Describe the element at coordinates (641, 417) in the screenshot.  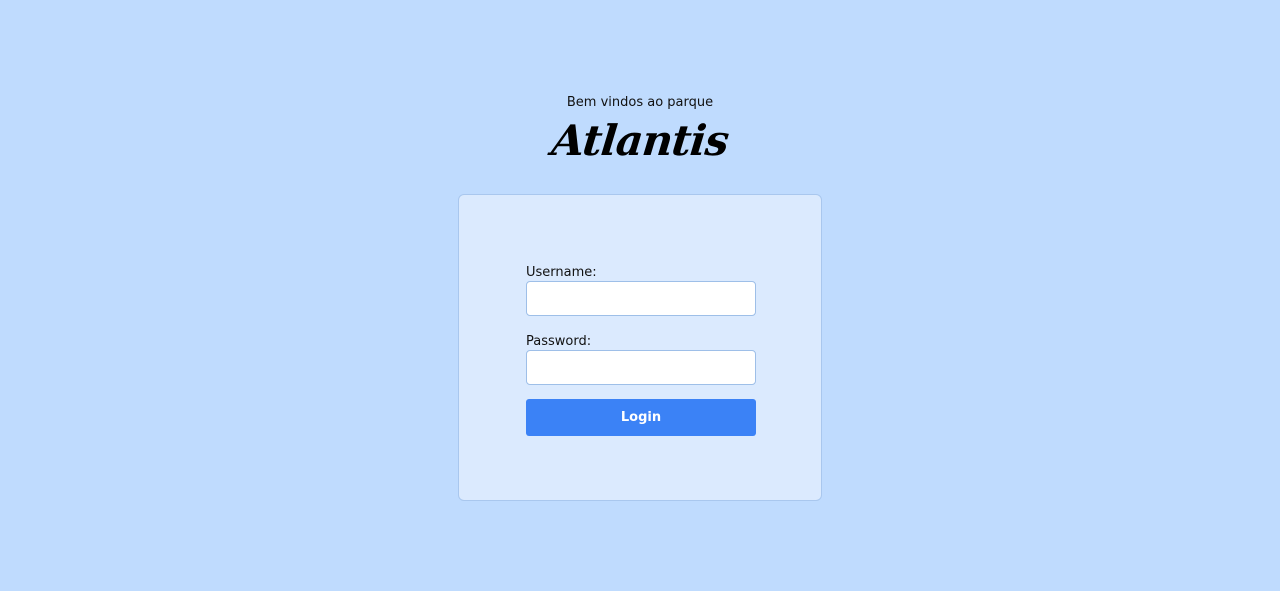
I see `login-button: Login` at that location.